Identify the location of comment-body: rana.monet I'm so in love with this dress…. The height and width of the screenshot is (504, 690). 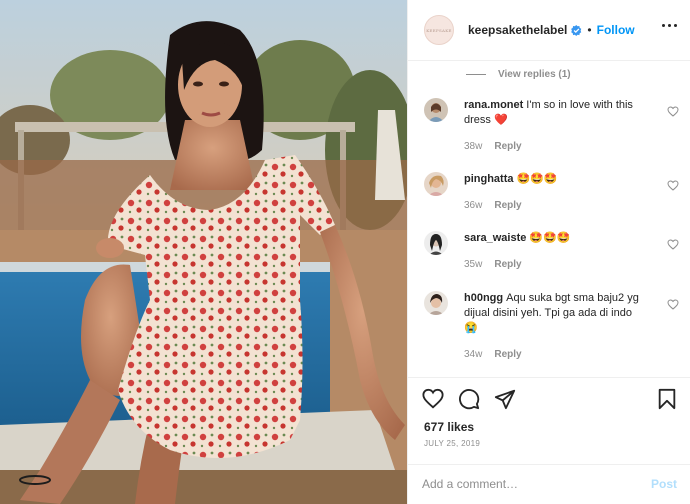
(554, 113).